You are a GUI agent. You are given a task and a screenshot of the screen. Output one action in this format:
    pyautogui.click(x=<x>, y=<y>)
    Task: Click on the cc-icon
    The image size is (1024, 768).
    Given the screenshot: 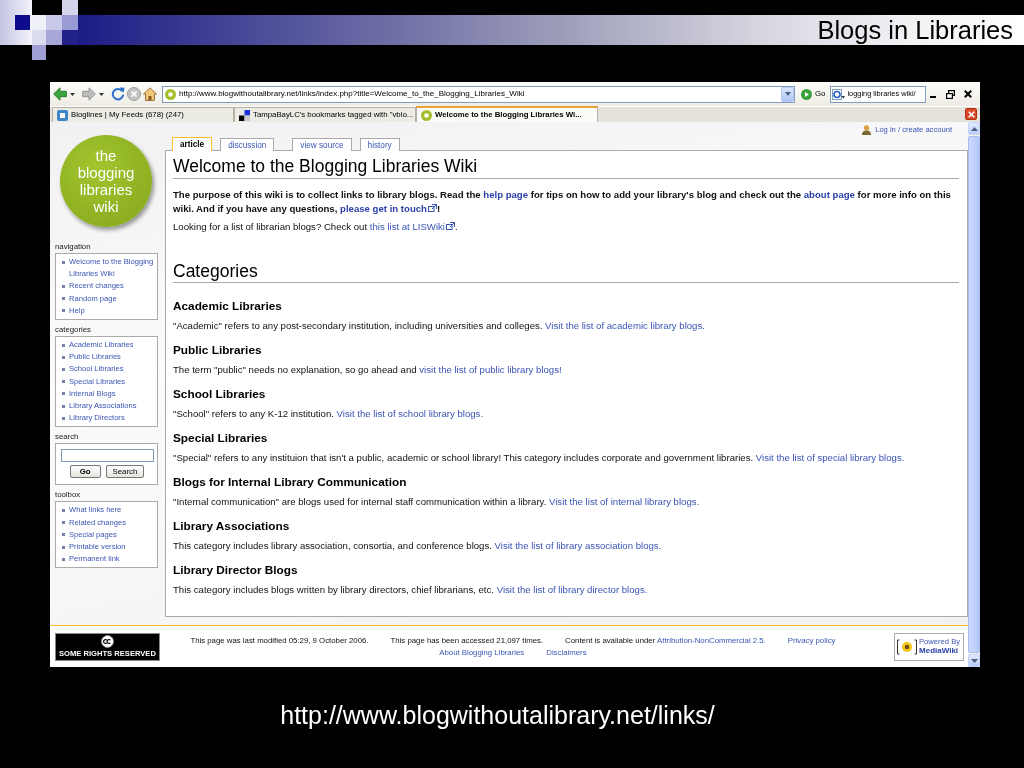 What is the action you would take?
    pyautogui.click(x=107, y=641)
    